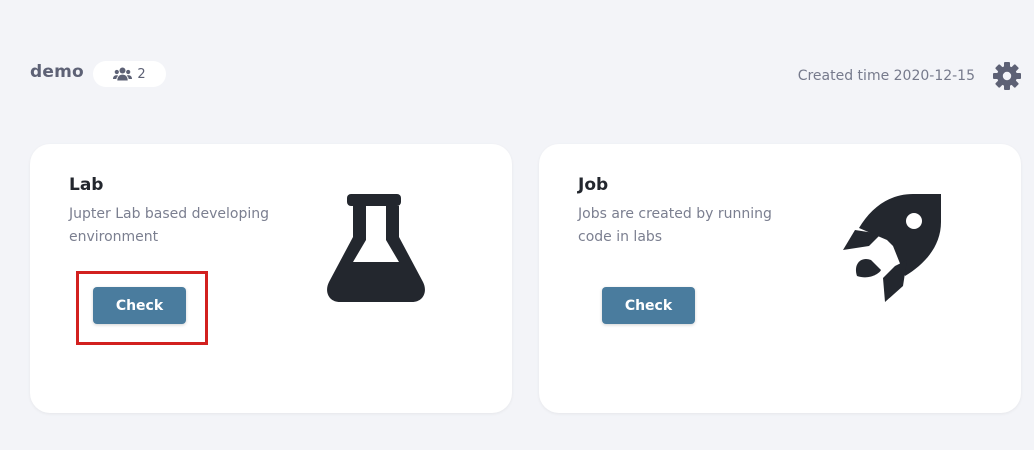 The image size is (1034, 450). What do you see at coordinates (139, 305) in the screenshot?
I see `lab-check-button: Check` at bounding box center [139, 305].